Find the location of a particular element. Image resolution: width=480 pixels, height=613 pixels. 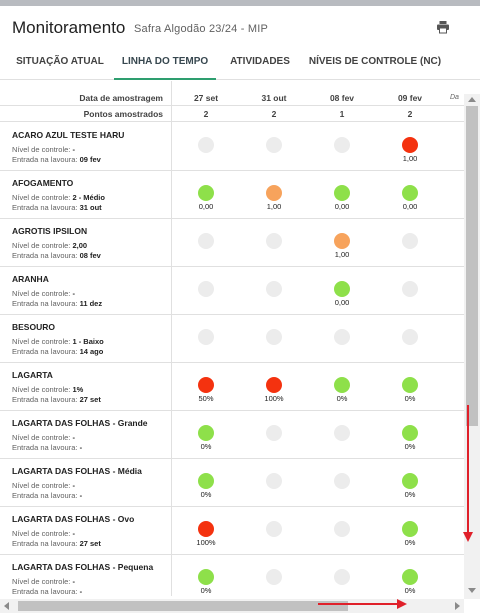

control-level-value: 1% is located at coordinates (78, 389).